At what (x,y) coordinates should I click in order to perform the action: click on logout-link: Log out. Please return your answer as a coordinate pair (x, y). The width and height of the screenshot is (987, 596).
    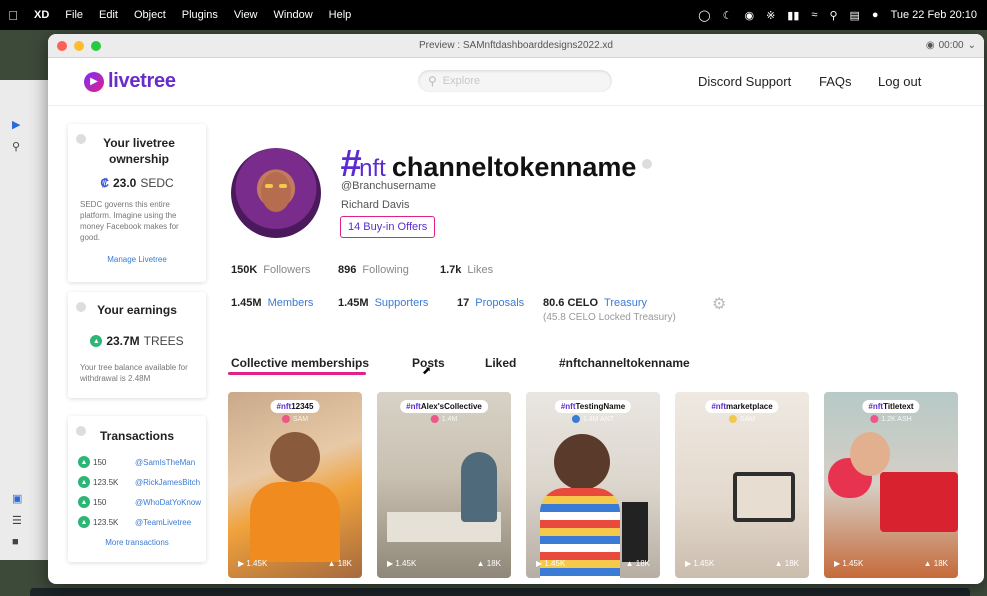
    Looking at the image, I should click on (899, 81).